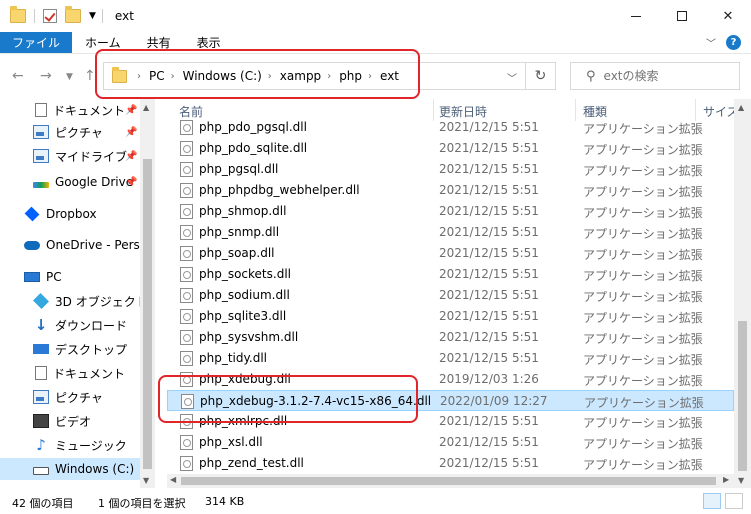  What do you see at coordinates (450, 442) in the screenshot?
I see `file-row: php_xsl.dll 2021/12/15 5:51 アプリケーション拡張` at bounding box center [450, 442].